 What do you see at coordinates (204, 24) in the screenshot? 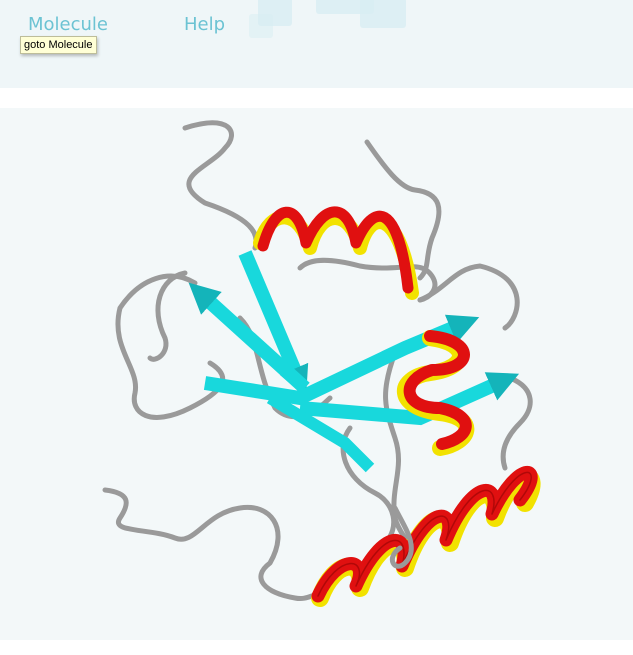
I see `nav-help-link: Help` at bounding box center [204, 24].